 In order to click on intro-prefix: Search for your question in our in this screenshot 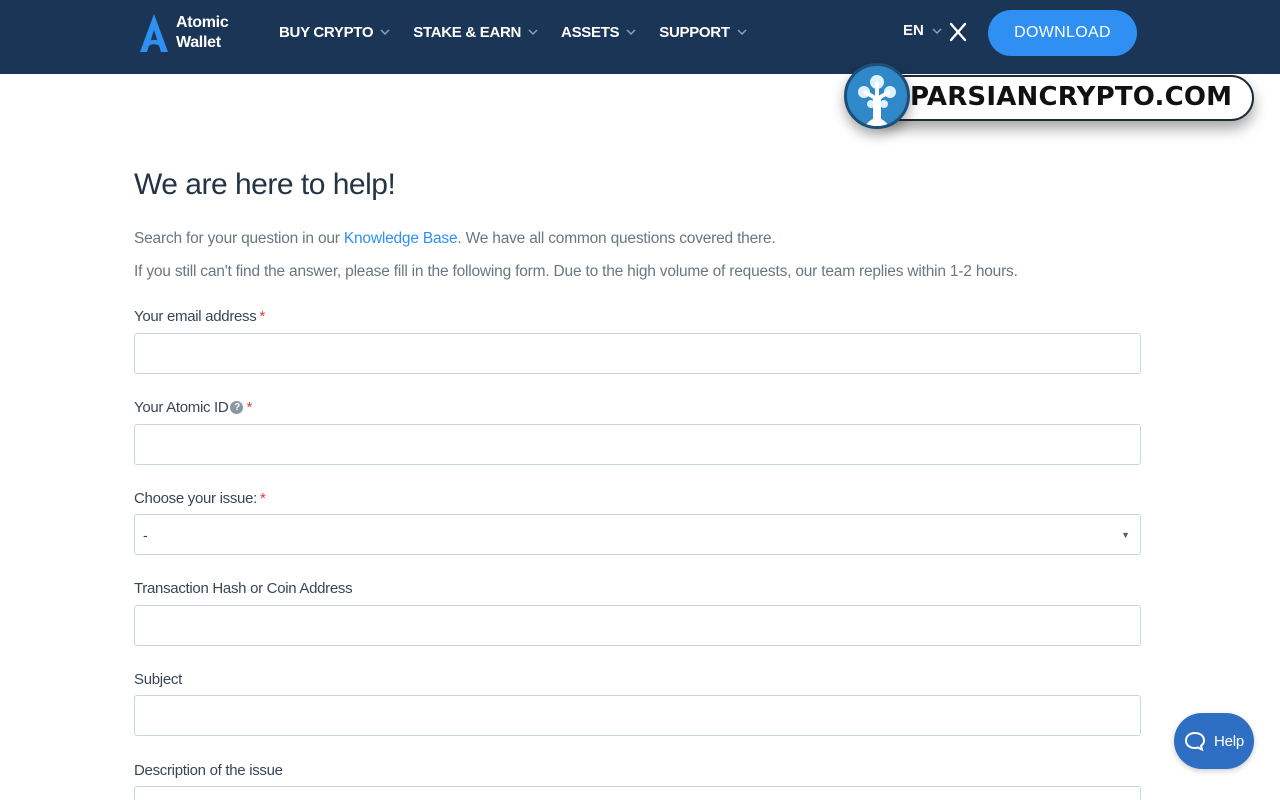, I will do `click(239, 238)`.